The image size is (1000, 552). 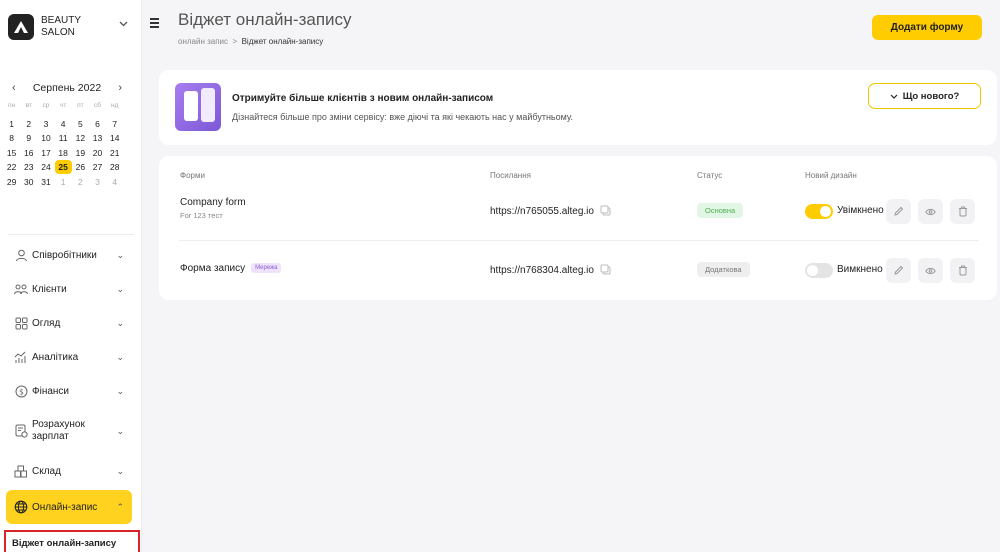 What do you see at coordinates (192, 175) in the screenshot?
I see `column-header-forms: Форми` at bounding box center [192, 175].